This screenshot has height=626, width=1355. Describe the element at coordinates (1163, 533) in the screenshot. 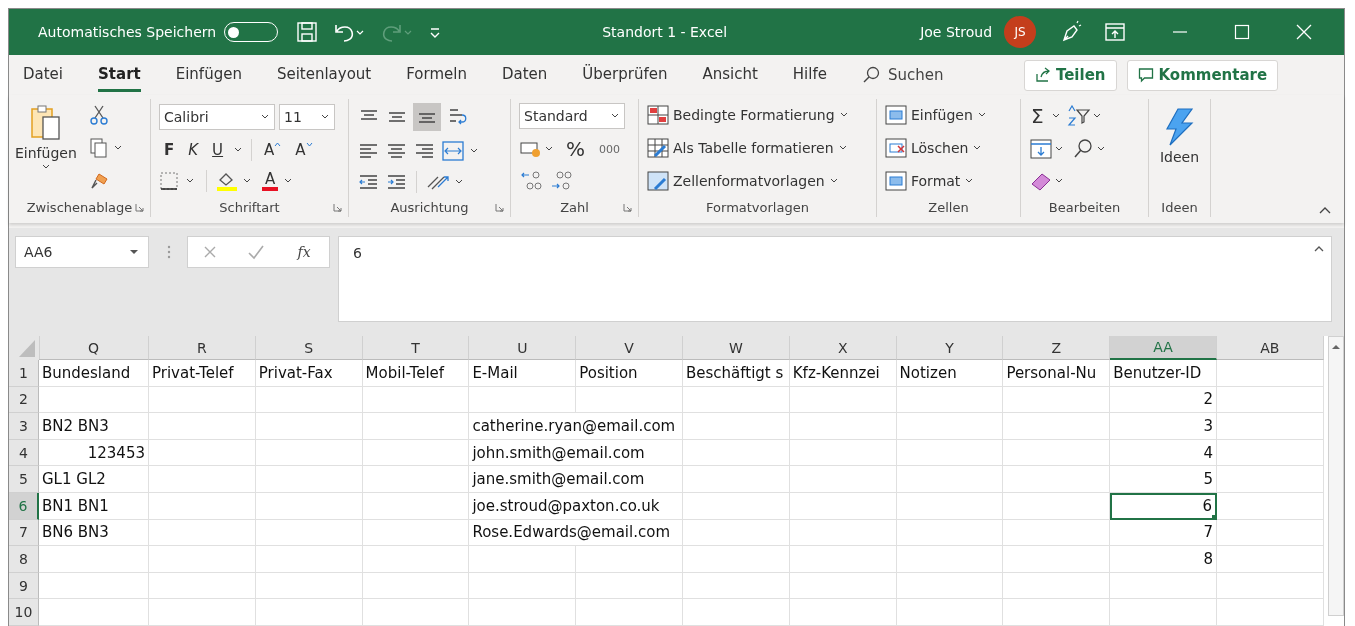

I see `table-cell: 7` at that location.